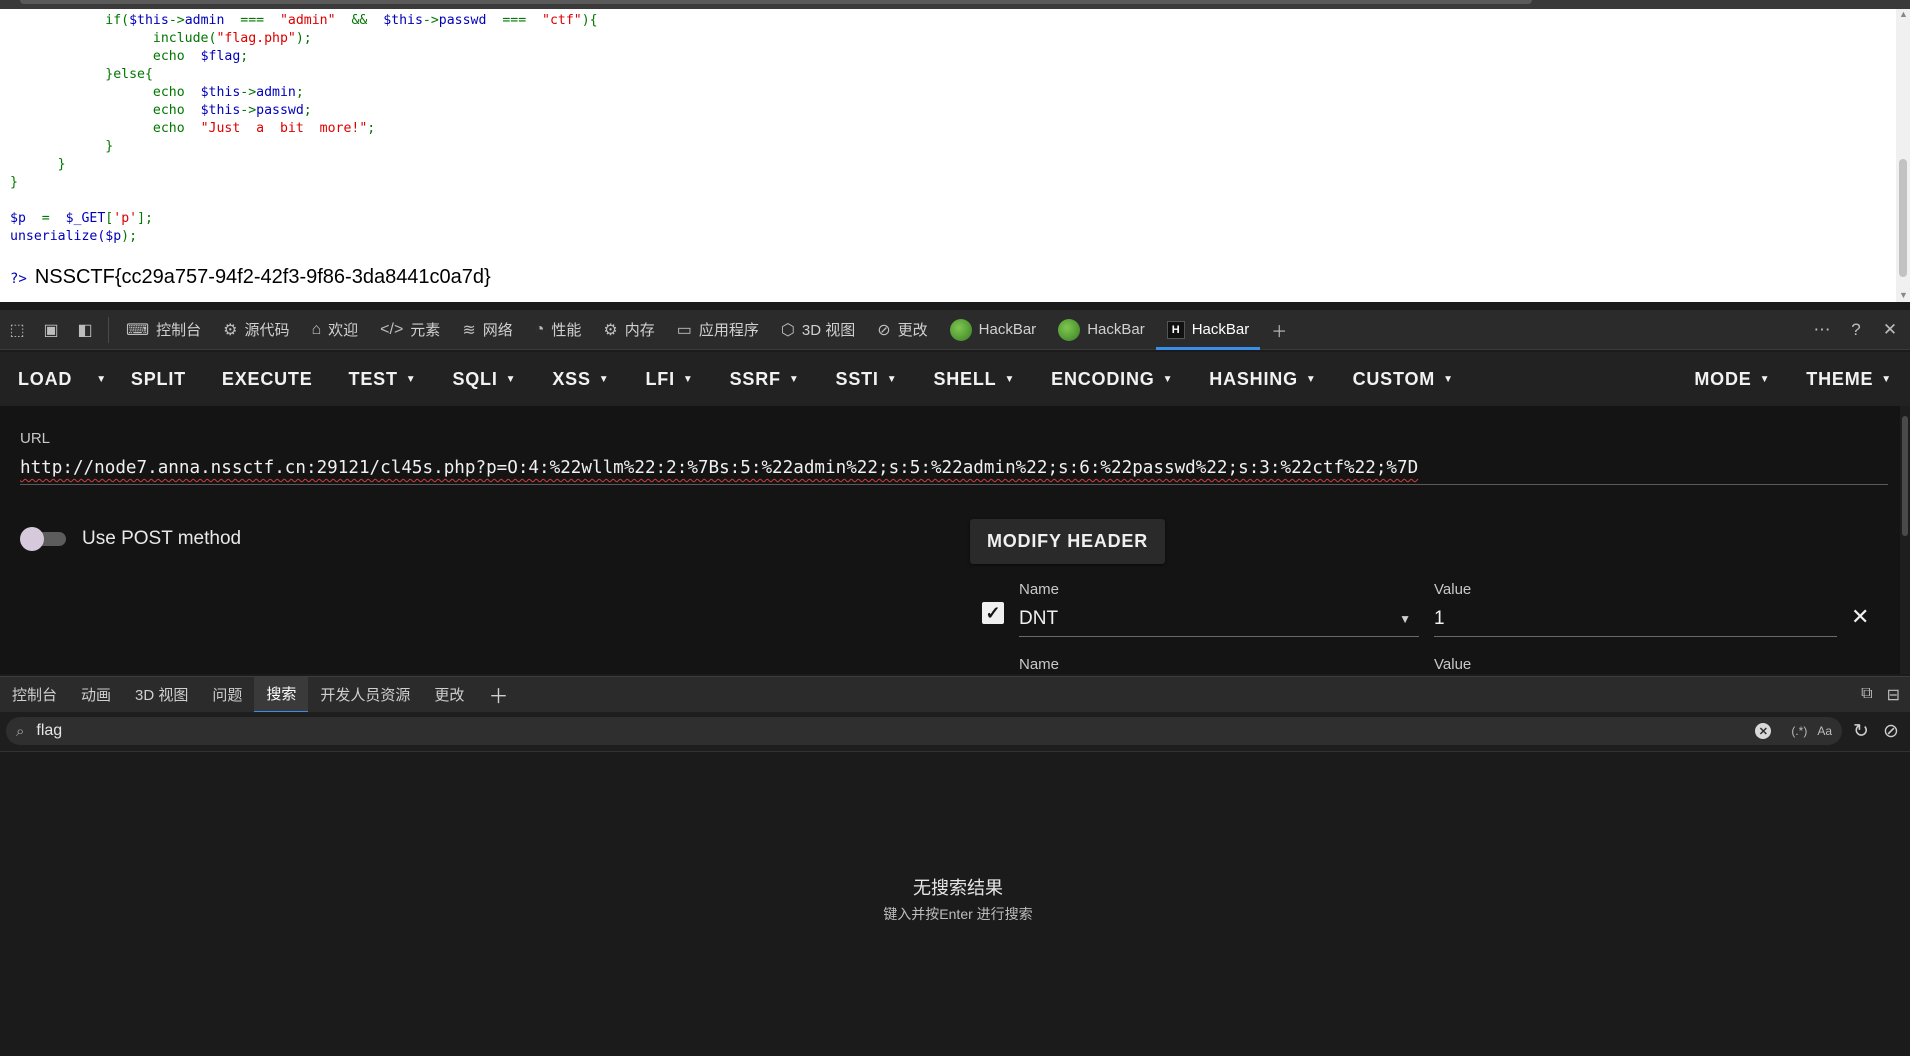  What do you see at coordinates (1905, 476) in the screenshot?
I see `hackbar-scroll-thumb` at bounding box center [1905, 476].